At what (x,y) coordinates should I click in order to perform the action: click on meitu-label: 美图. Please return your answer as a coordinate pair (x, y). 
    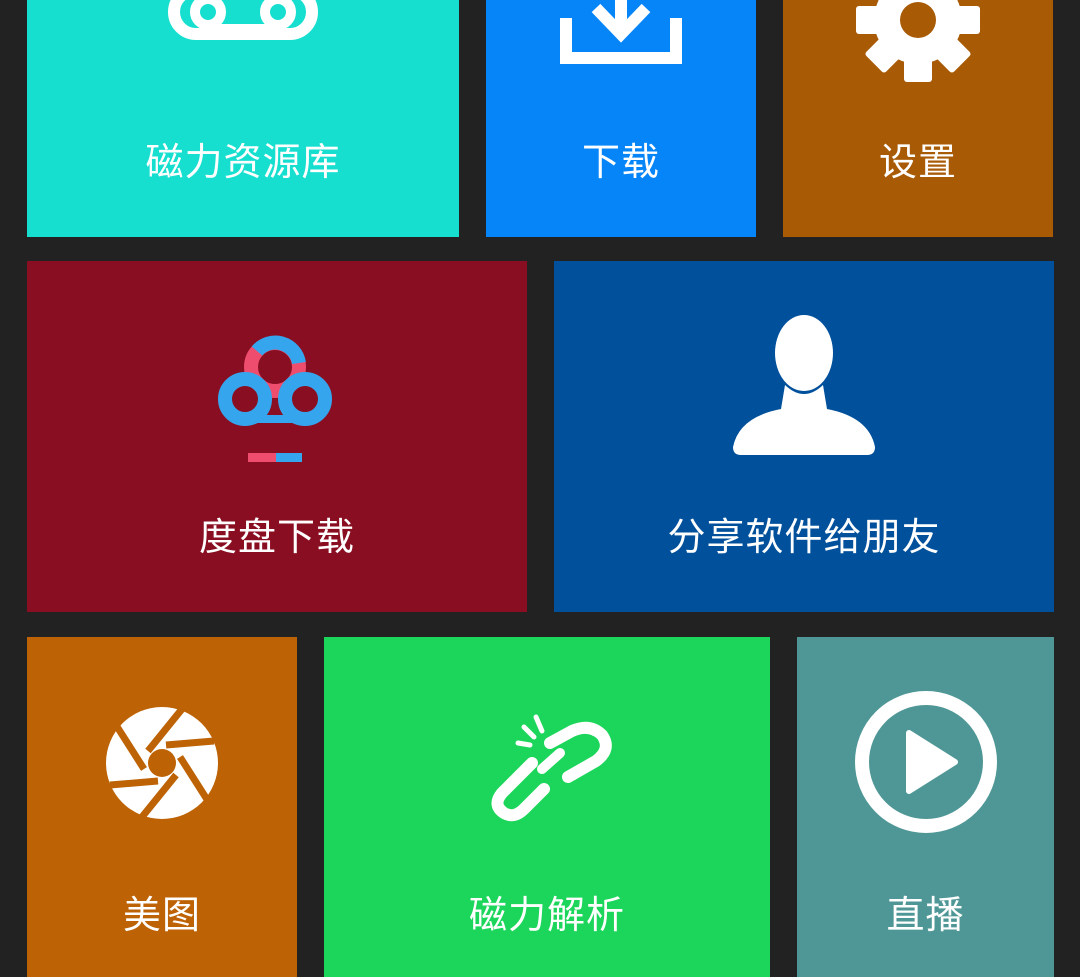
    Looking at the image, I should click on (161, 915).